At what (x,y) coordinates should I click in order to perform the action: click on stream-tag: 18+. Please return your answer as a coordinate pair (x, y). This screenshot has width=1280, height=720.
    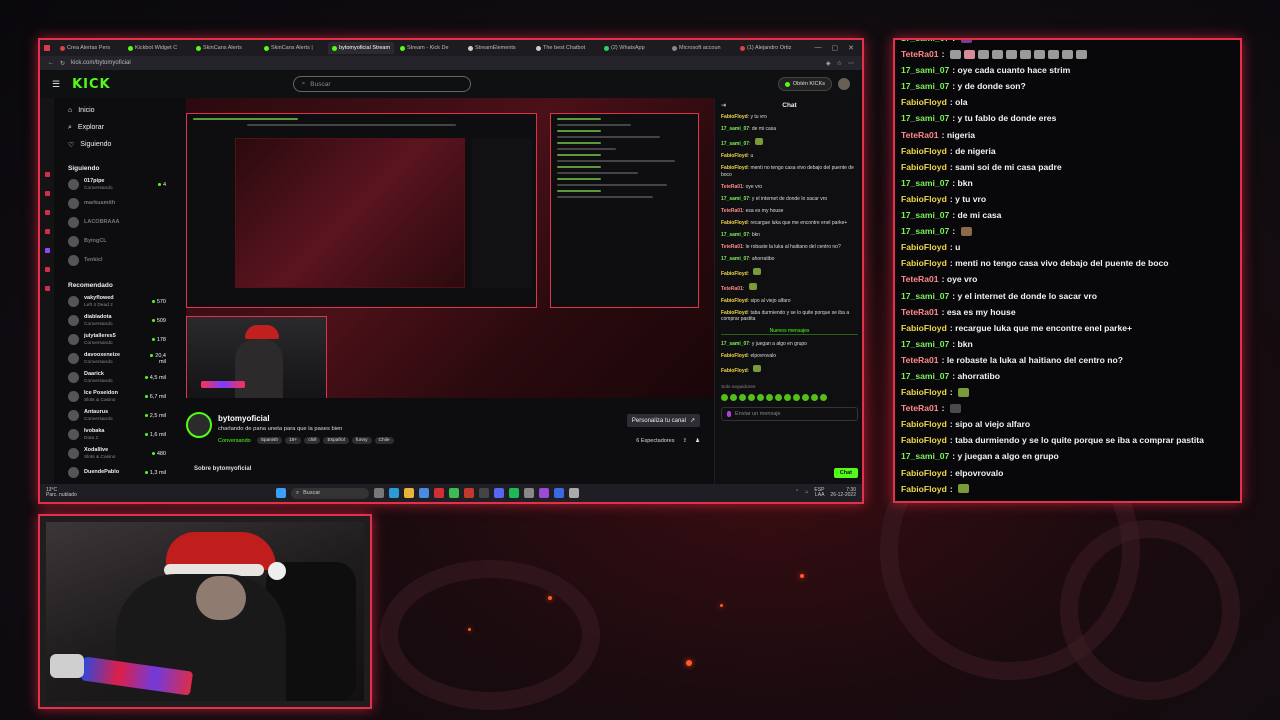
    Looking at the image, I should click on (293, 440).